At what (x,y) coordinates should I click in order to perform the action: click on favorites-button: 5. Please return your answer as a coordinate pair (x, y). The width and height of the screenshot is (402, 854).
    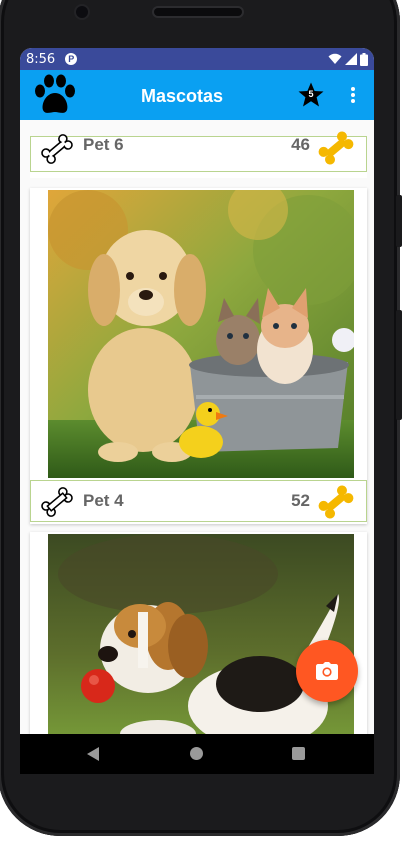
    Looking at the image, I should click on (311, 95).